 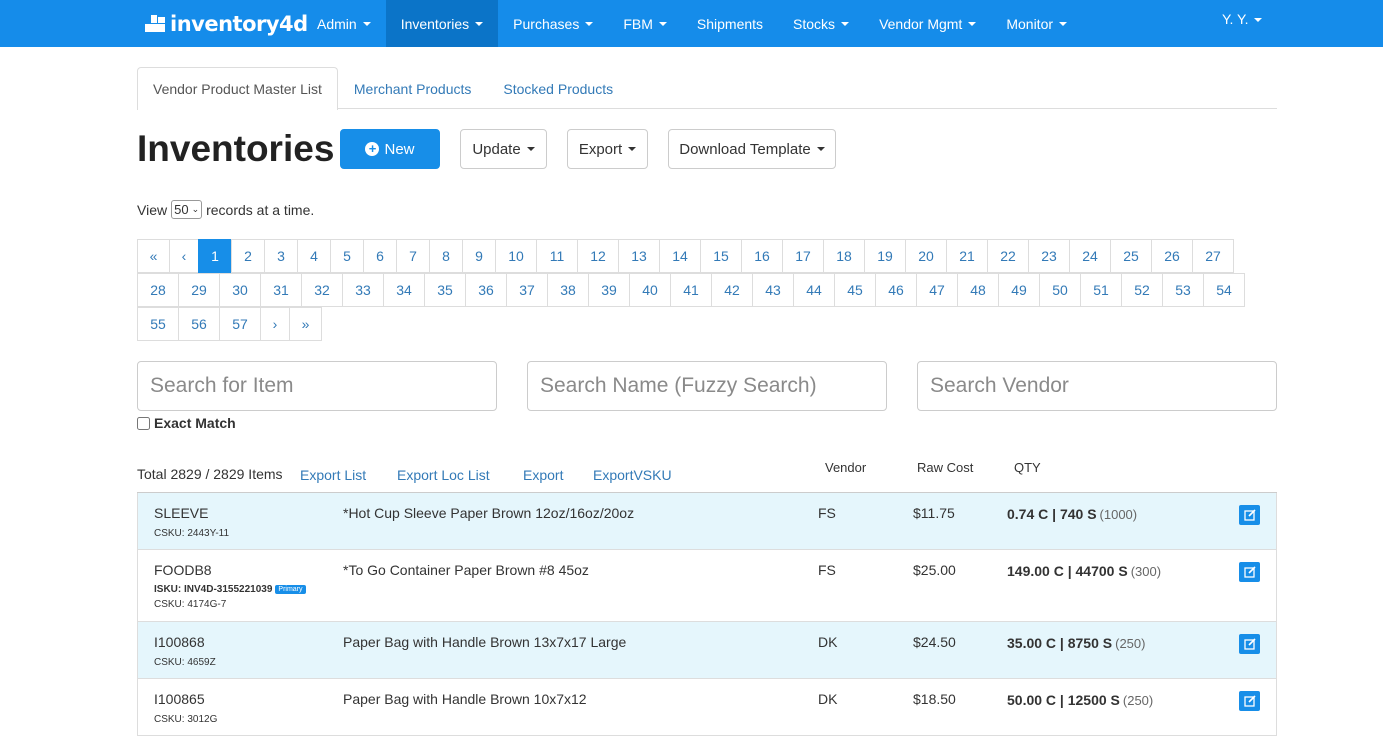 What do you see at coordinates (721, 256) in the screenshot?
I see `page-link-15: 15` at bounding box center [721, 256].